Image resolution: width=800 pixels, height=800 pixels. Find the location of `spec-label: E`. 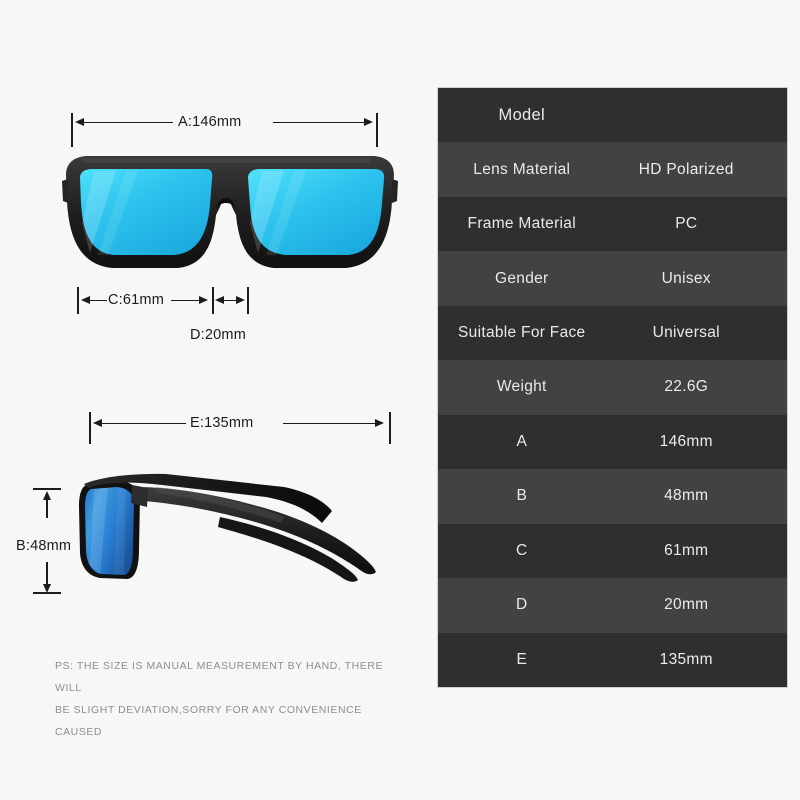

spec-label: E is located at coordinates (522, 659).